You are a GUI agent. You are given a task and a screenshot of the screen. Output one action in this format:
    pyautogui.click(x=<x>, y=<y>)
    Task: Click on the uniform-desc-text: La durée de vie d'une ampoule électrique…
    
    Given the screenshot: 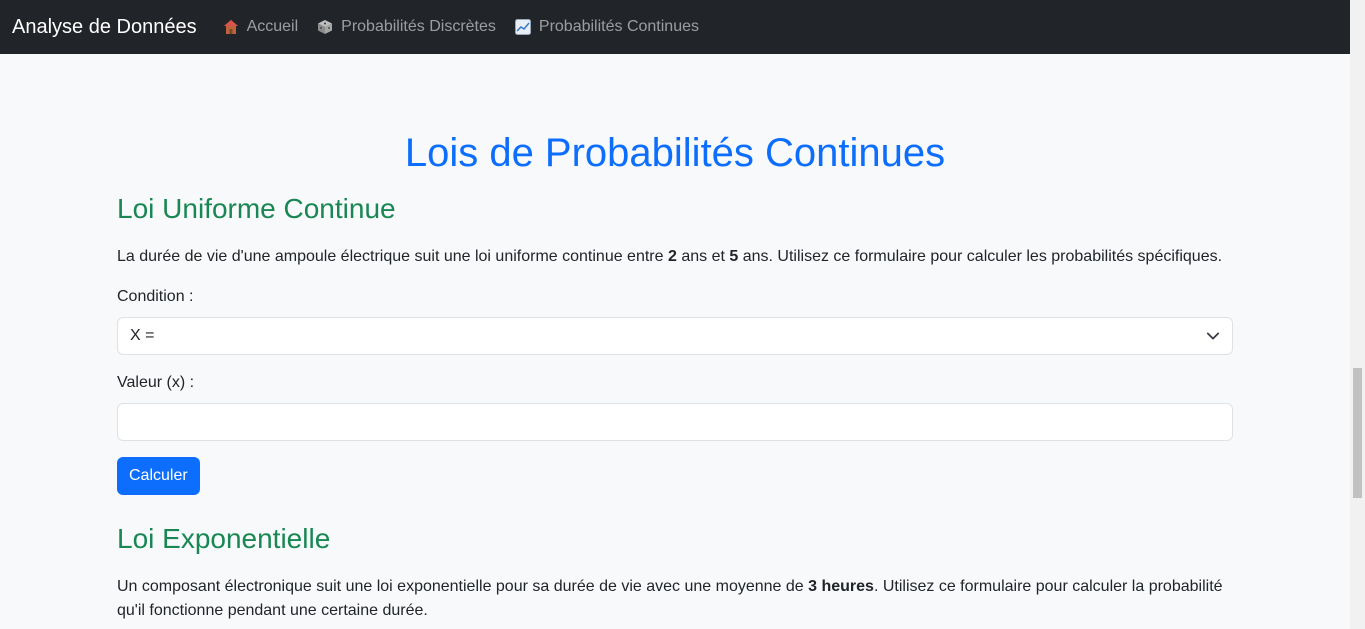 What is the action you would take?
    pyautogui.click(x=392, y=256)
    